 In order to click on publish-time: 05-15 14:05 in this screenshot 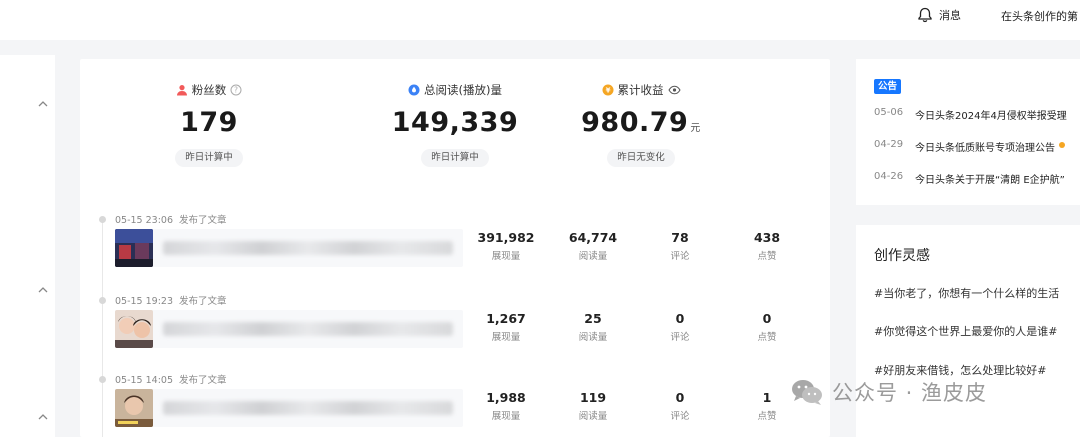, I will do `click(144, 380)`.